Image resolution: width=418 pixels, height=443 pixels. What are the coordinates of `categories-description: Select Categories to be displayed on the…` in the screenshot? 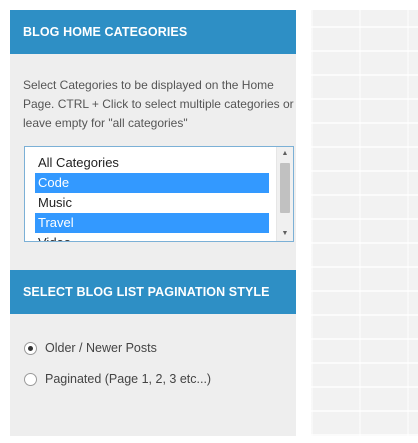 It's located at (158, 104).